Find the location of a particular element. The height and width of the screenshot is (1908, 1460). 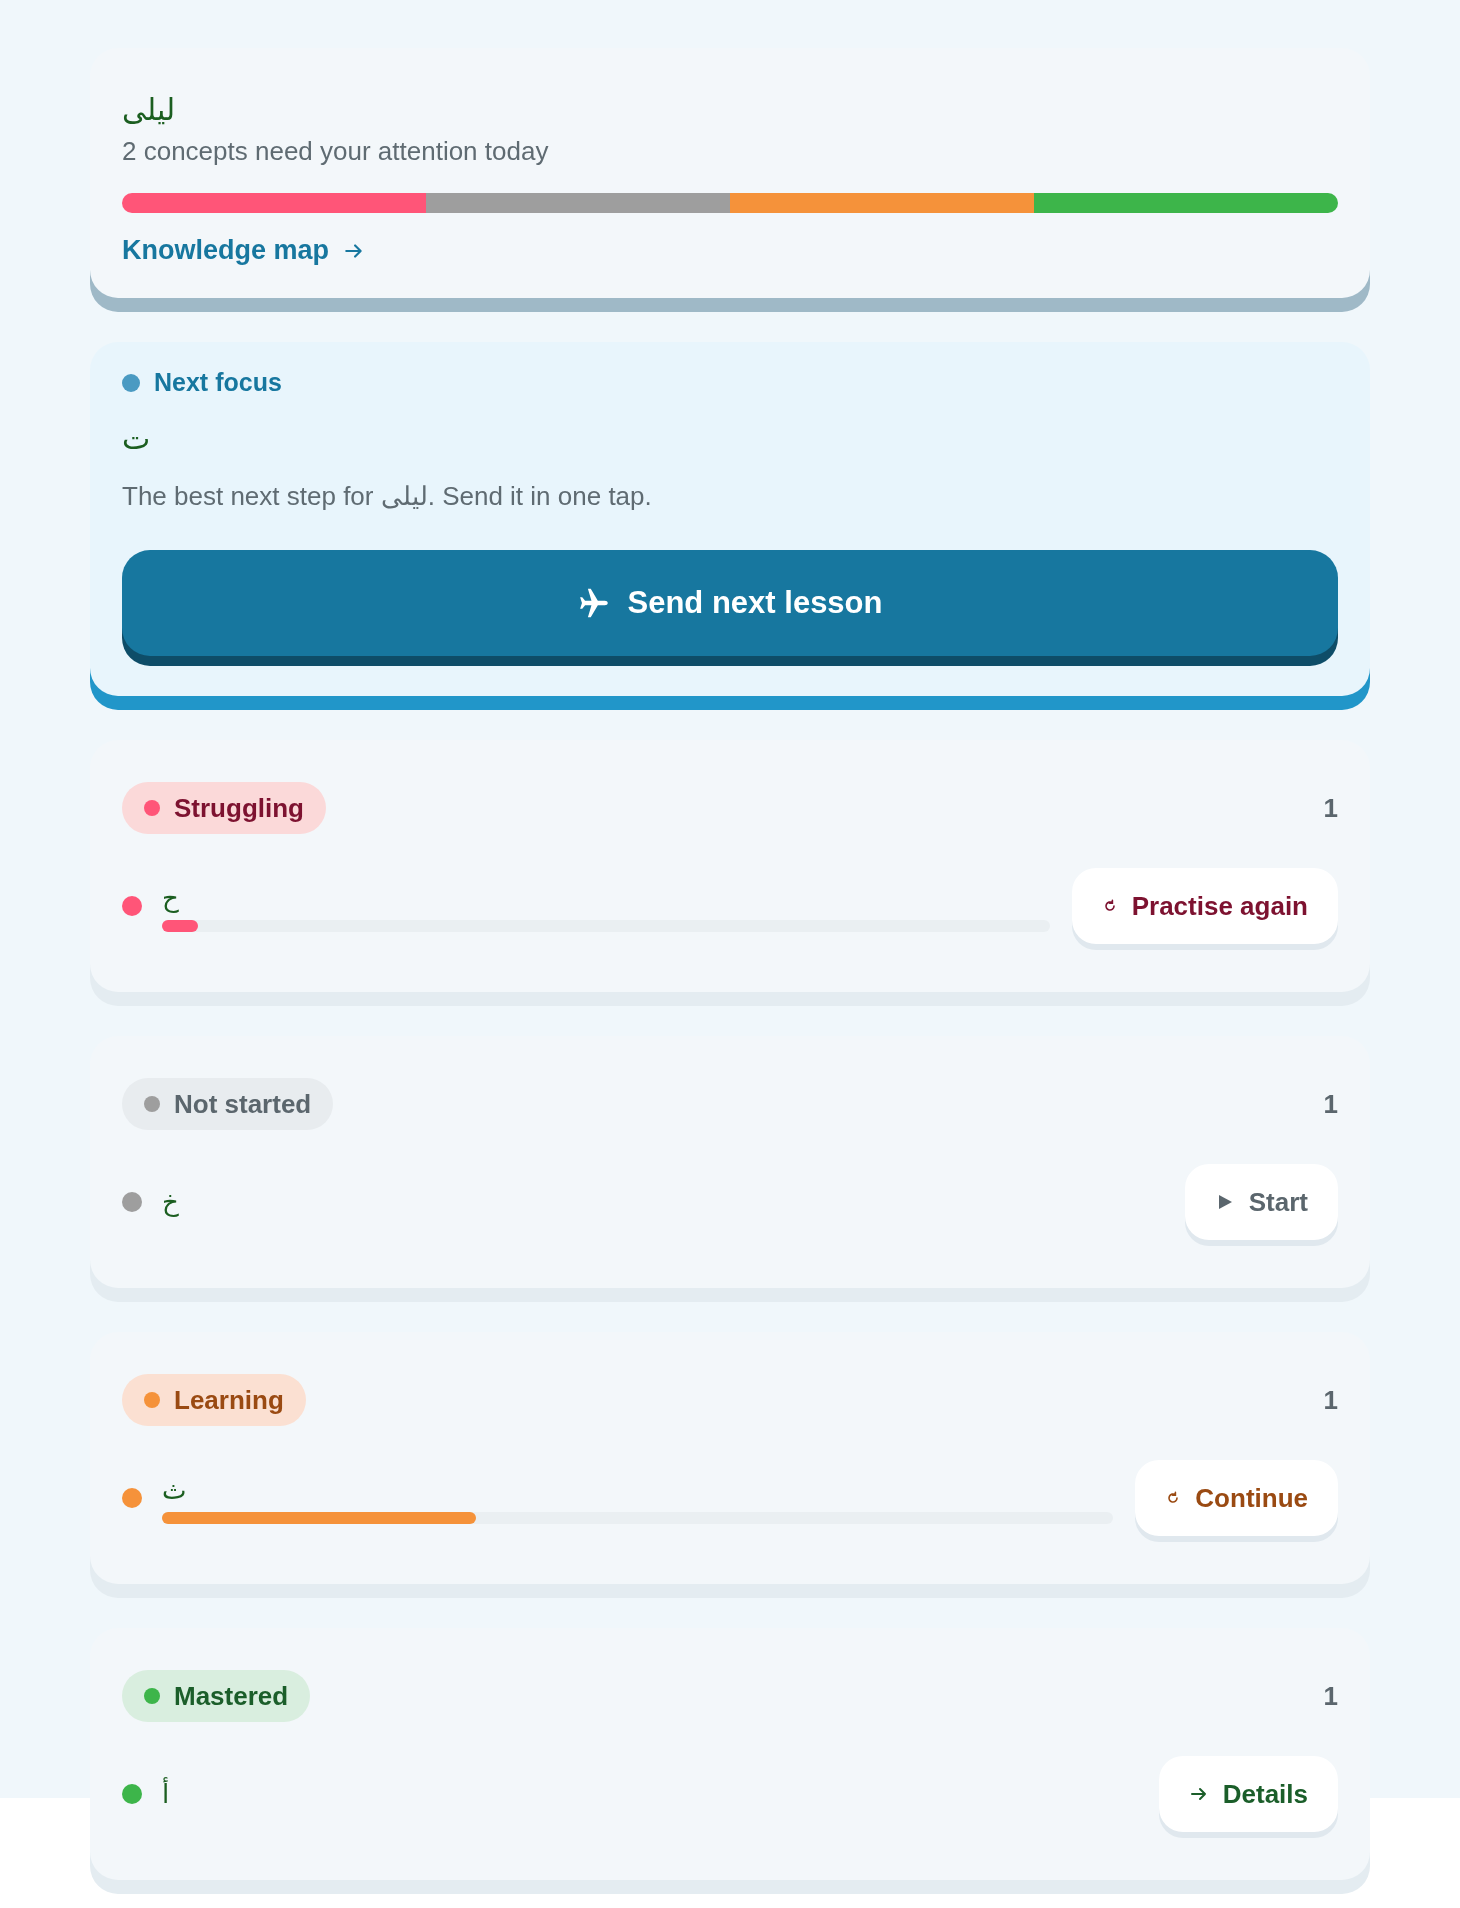

knowledge-map-link: Knowledge map is located at coordinates (244, 250).